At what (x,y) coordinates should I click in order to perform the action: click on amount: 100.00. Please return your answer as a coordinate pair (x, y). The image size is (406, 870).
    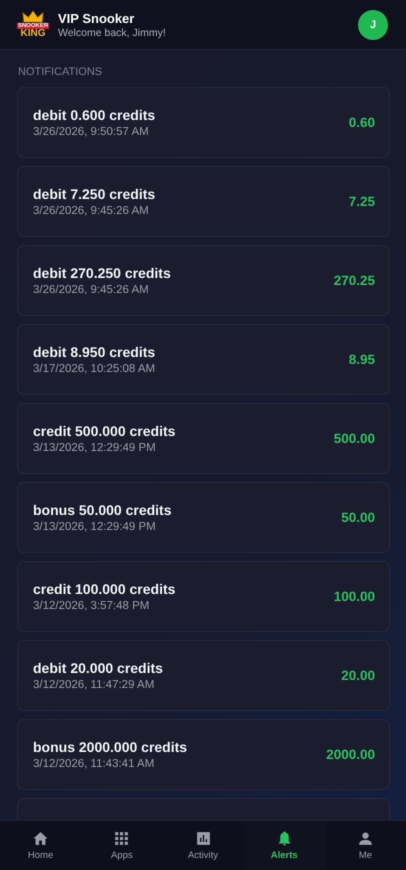
    Looking at the image, I should click on (354, 596).